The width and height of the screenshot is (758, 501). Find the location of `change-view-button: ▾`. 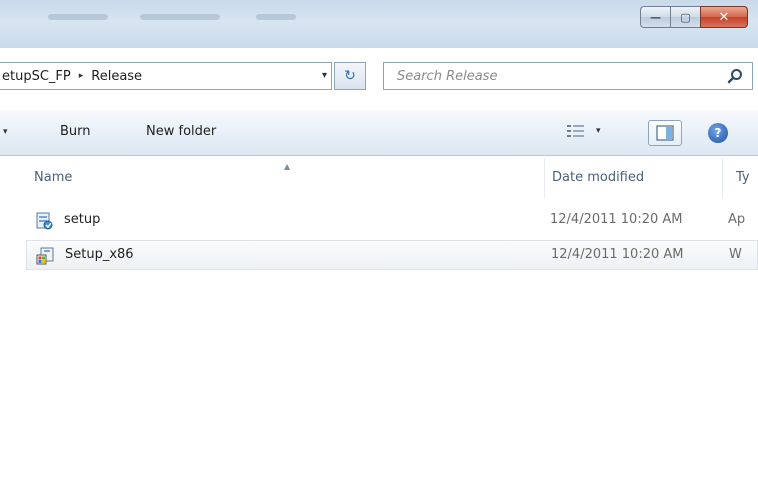

change-view-button: ▾ is located at coordinates (583, 131).